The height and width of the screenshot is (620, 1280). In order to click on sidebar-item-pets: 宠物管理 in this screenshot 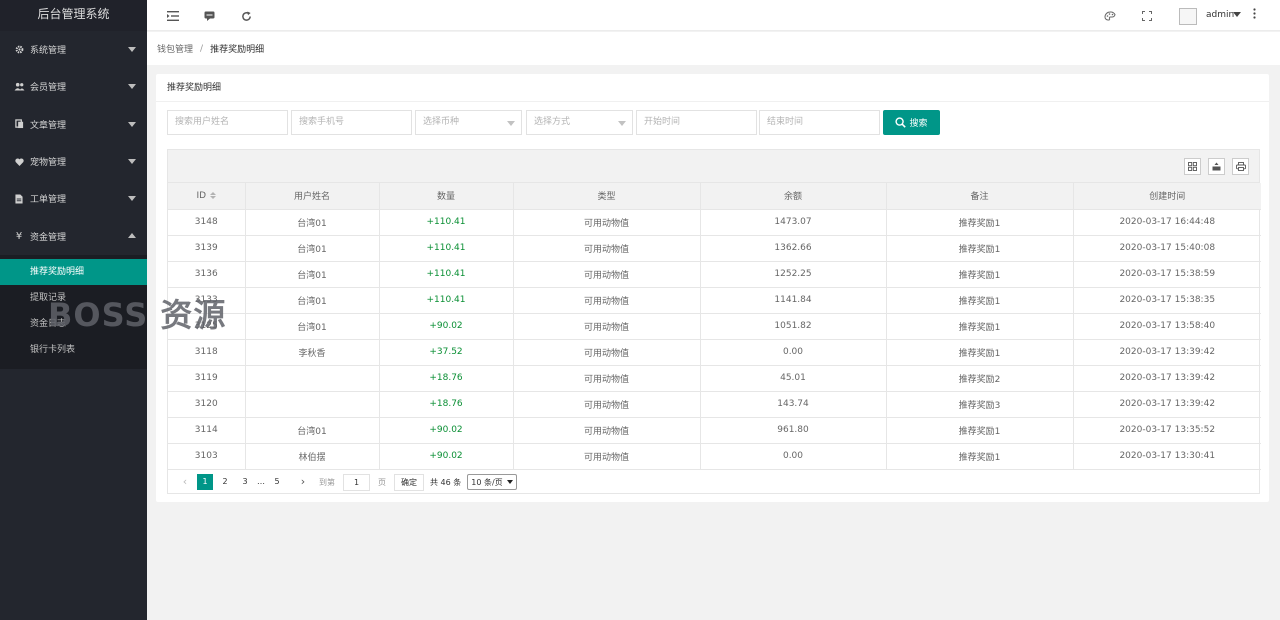, I will do `click(73, 161)`.